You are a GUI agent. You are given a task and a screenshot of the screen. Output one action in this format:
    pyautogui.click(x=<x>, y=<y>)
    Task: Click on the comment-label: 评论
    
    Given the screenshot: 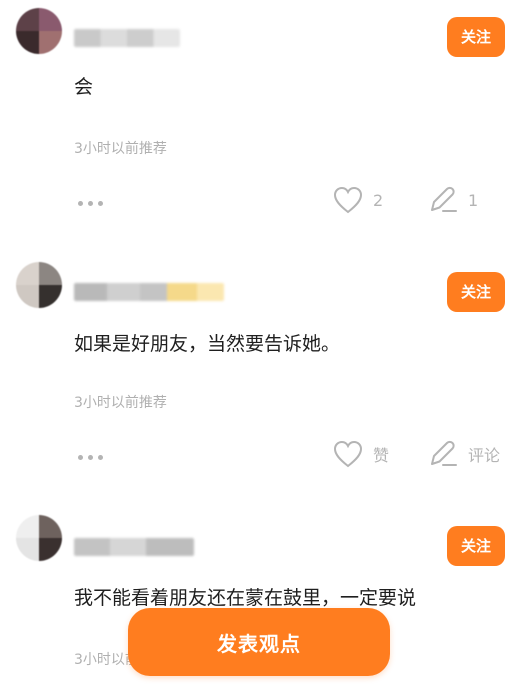 What is the action you would take?
    pyautogui.click(x=484, y=455)
    